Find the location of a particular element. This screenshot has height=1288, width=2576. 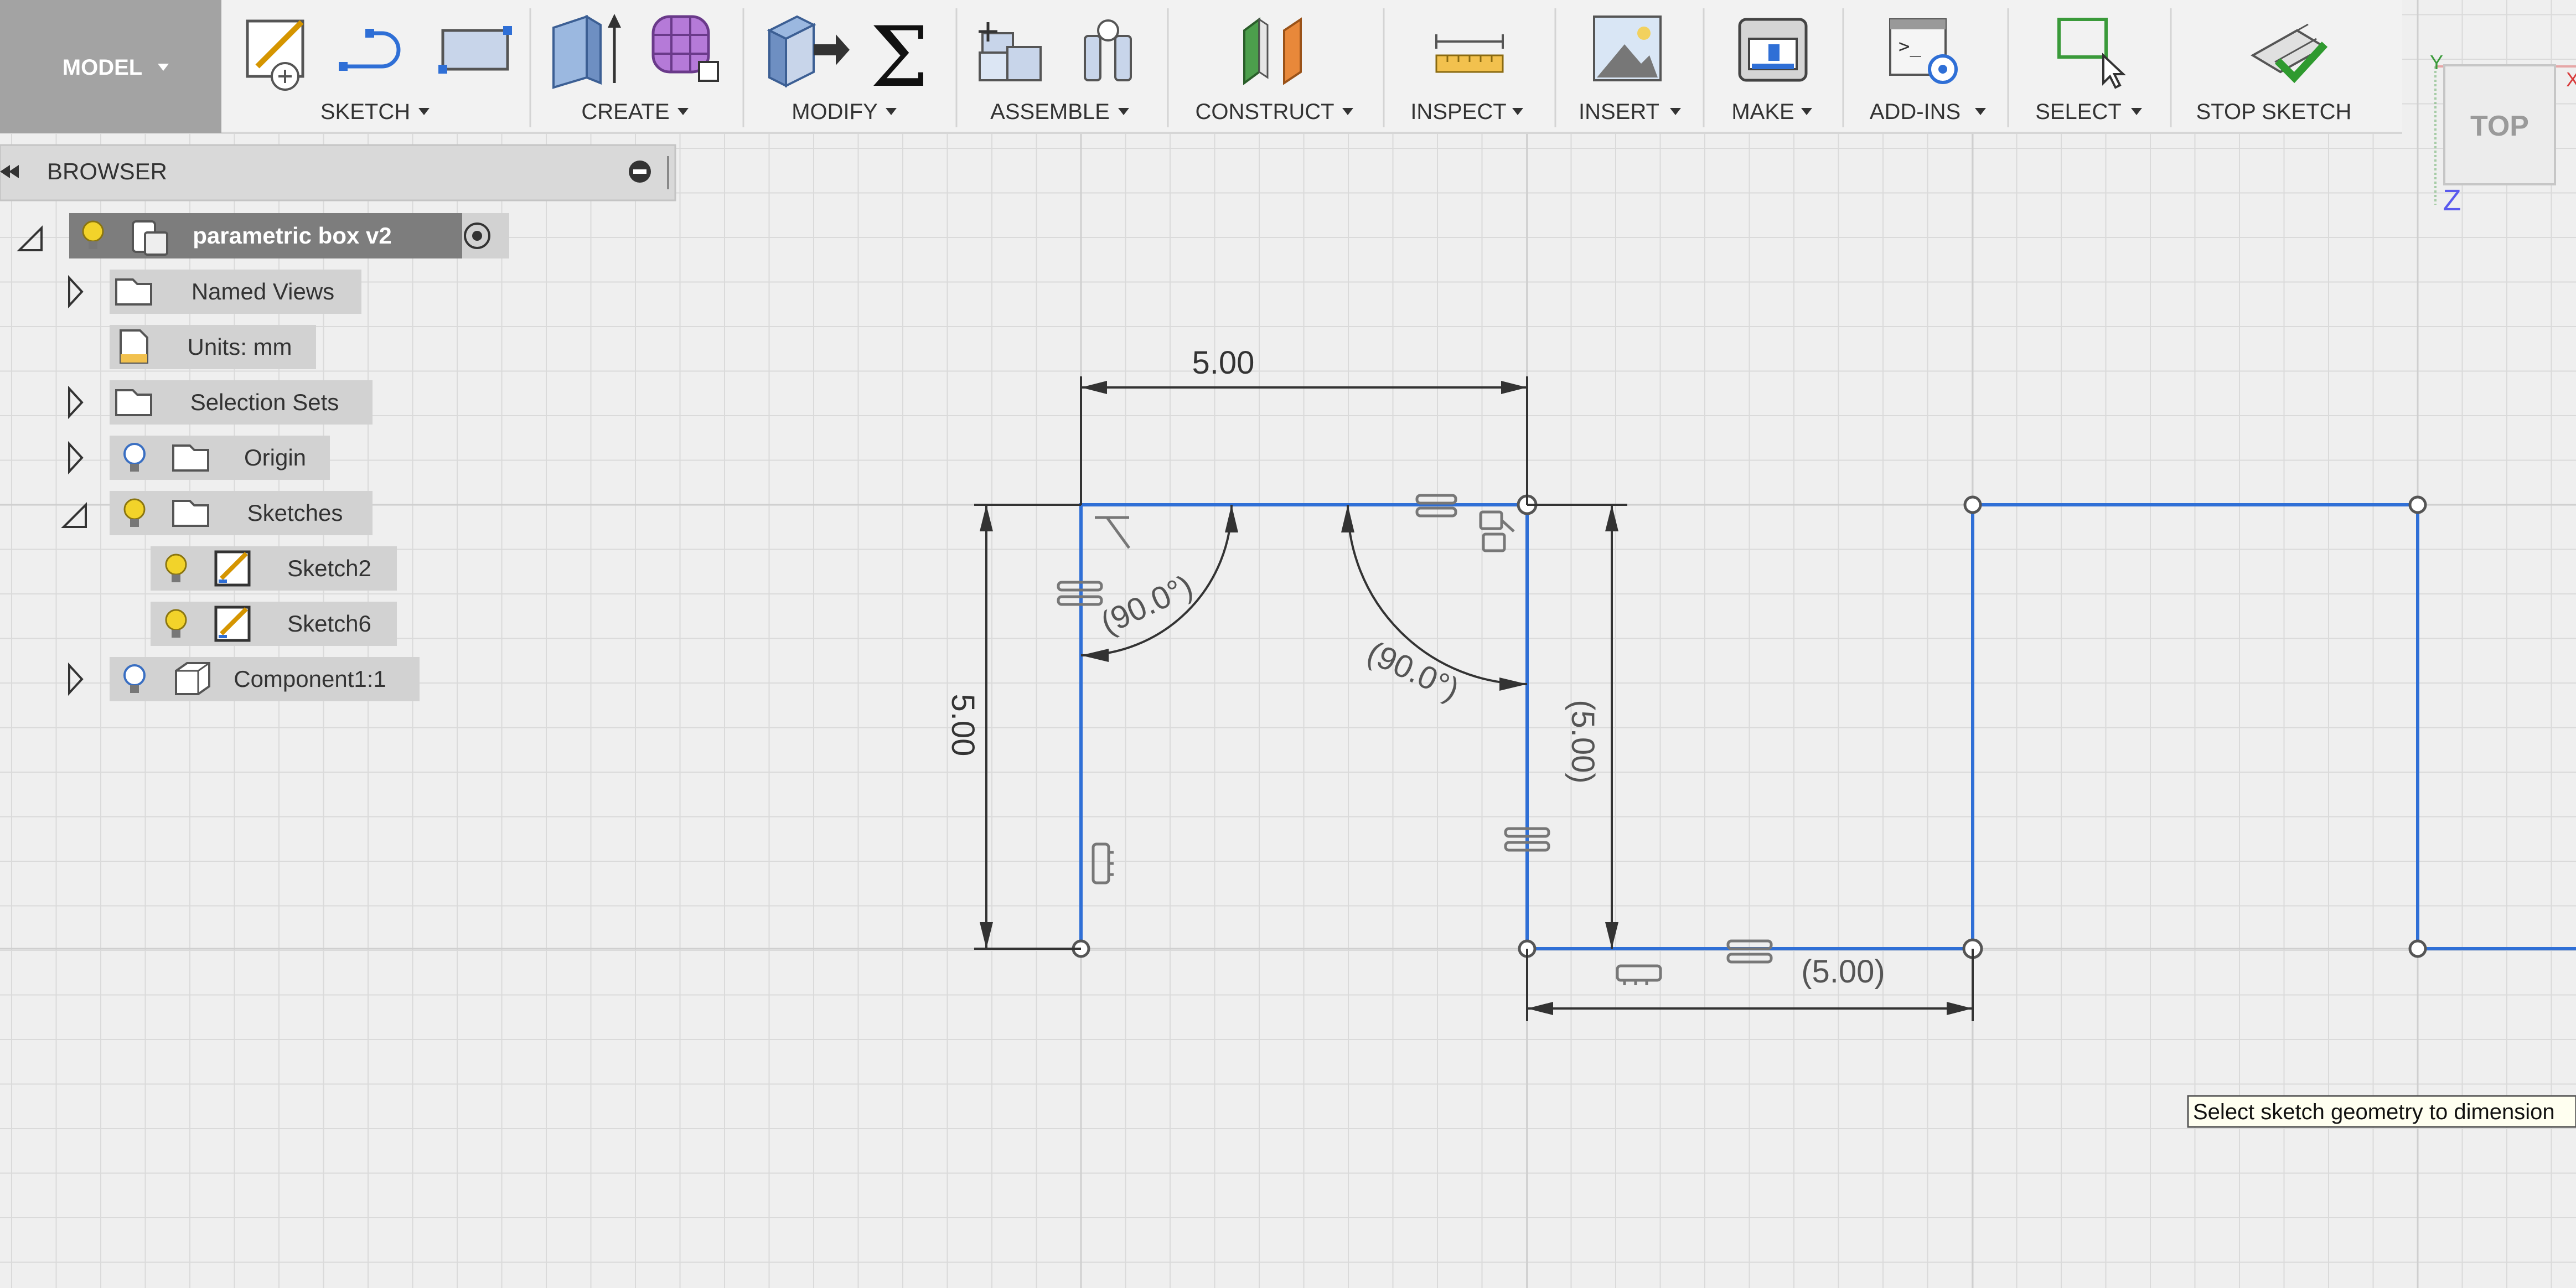

toolbar-create-menu: CREATE is located at coordinates (625, 112).